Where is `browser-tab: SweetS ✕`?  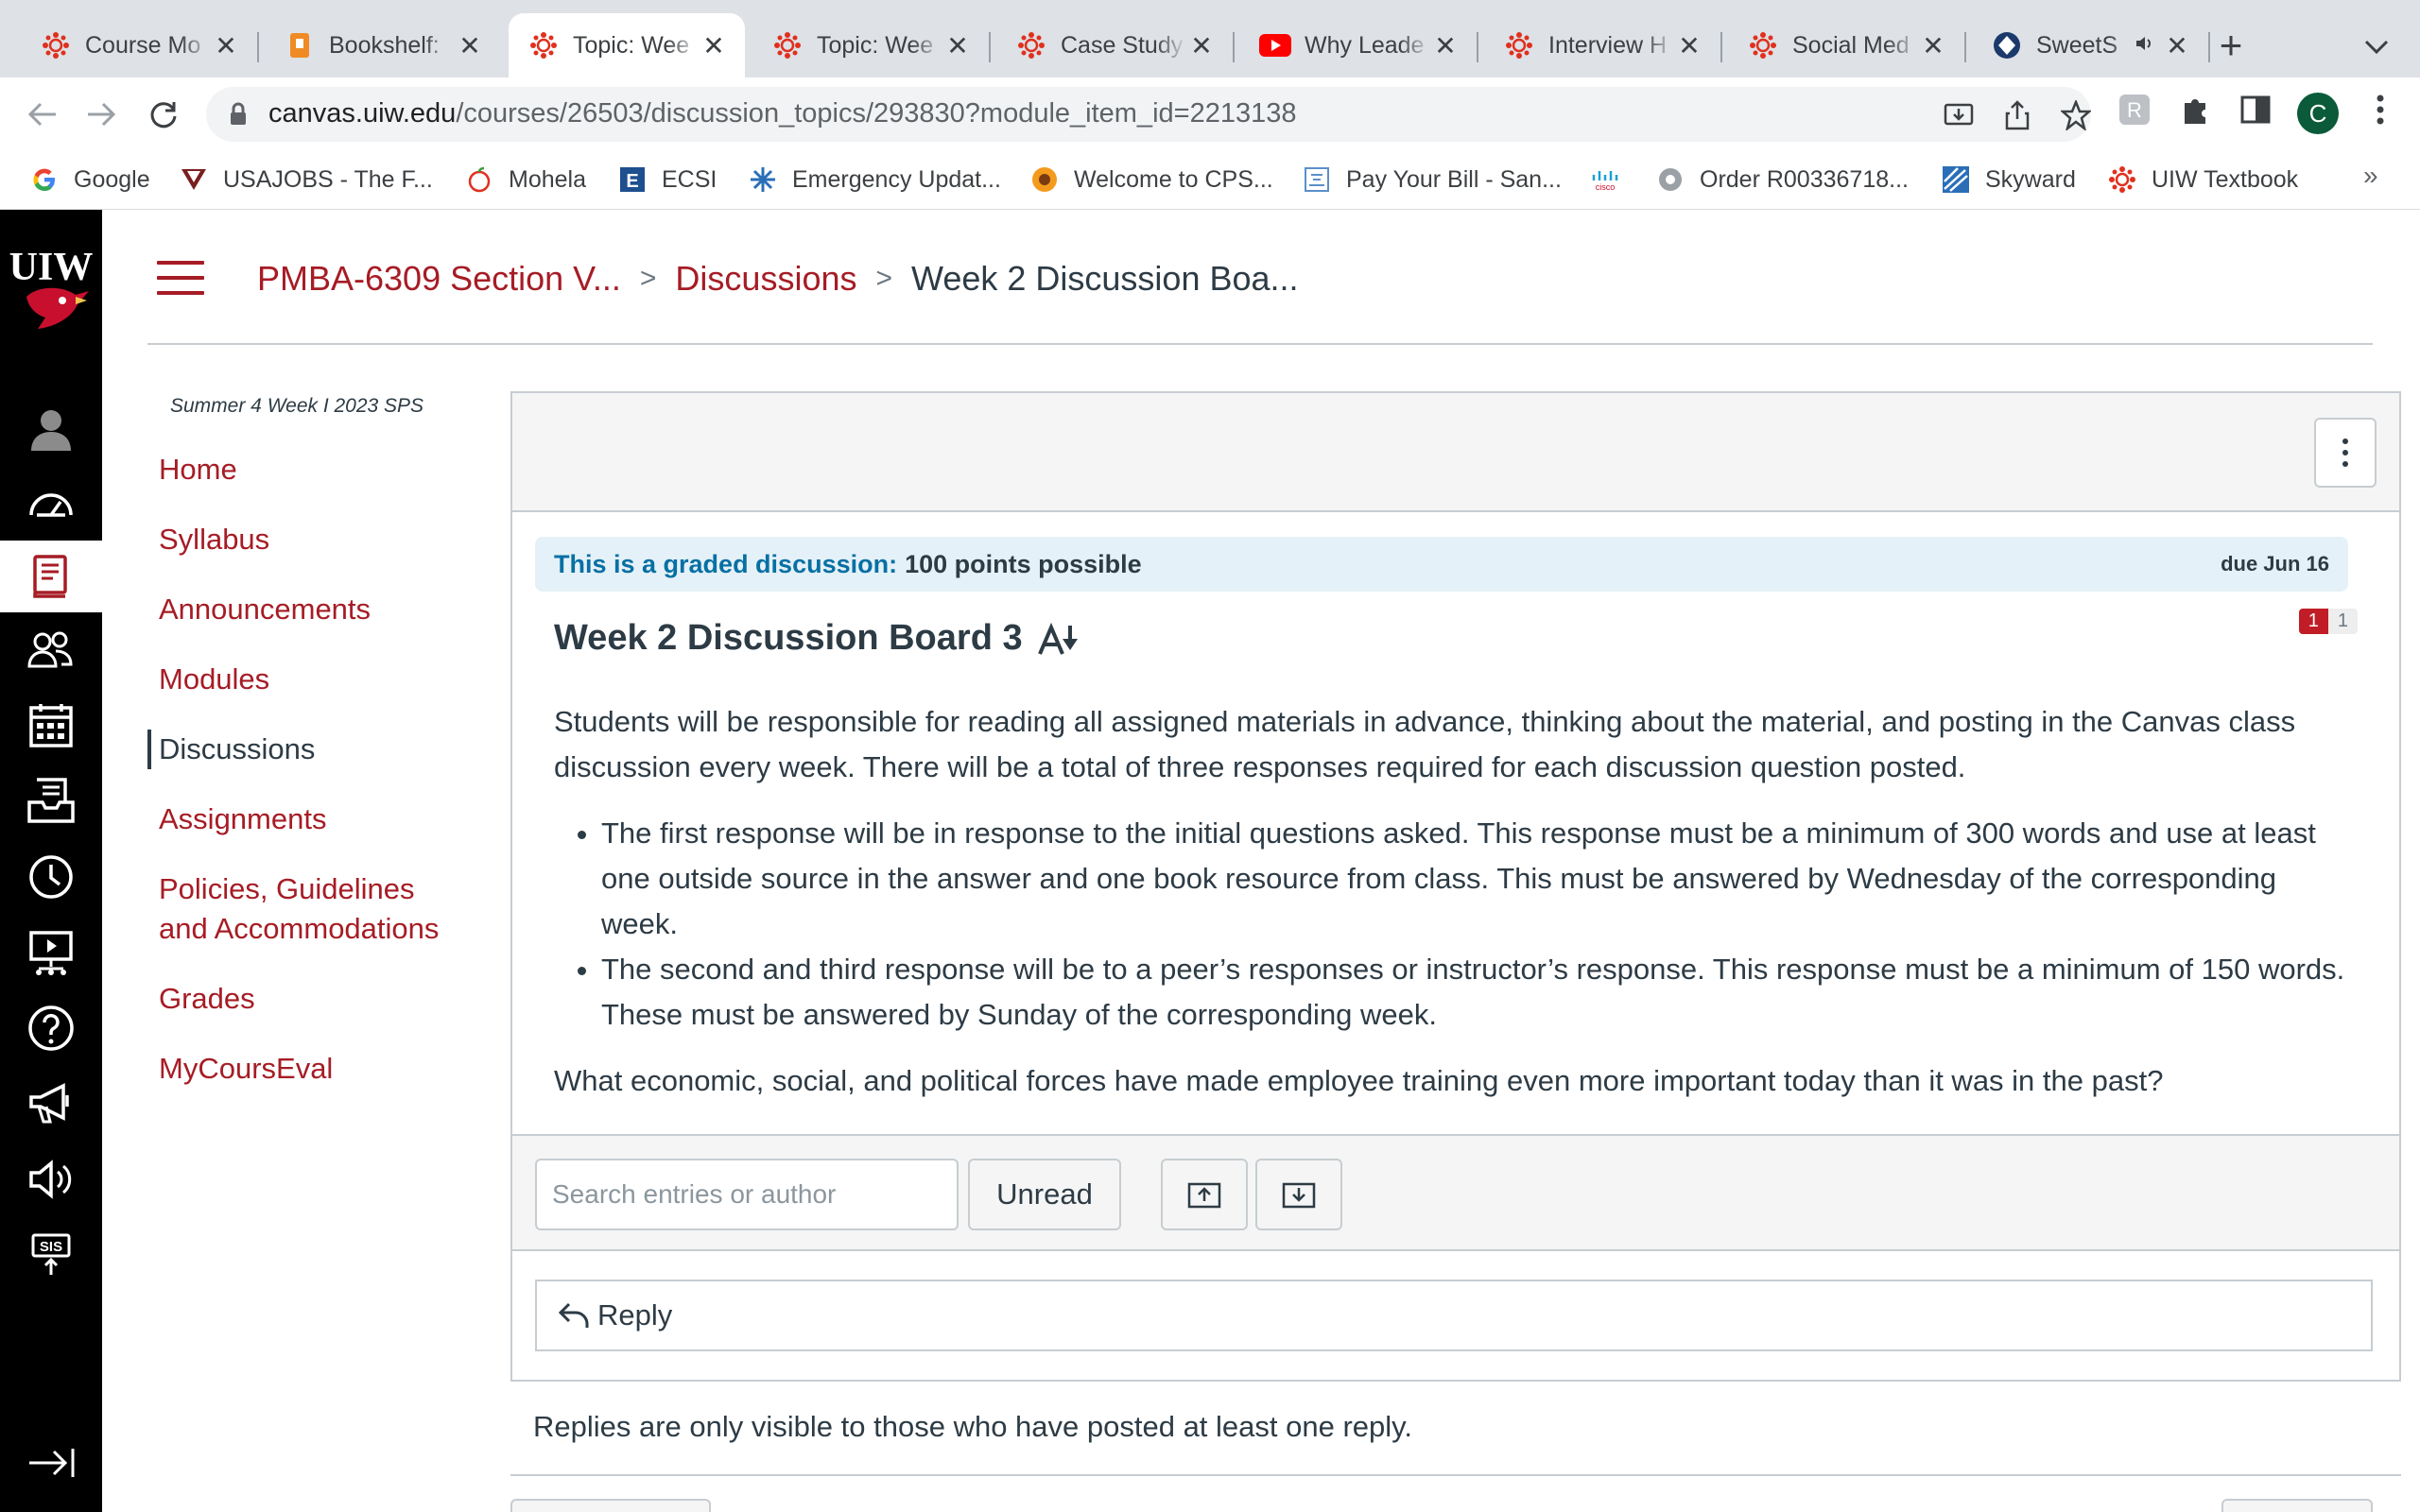
browser-tab: SweetS ✕ is located at coordinates (2090, 45).